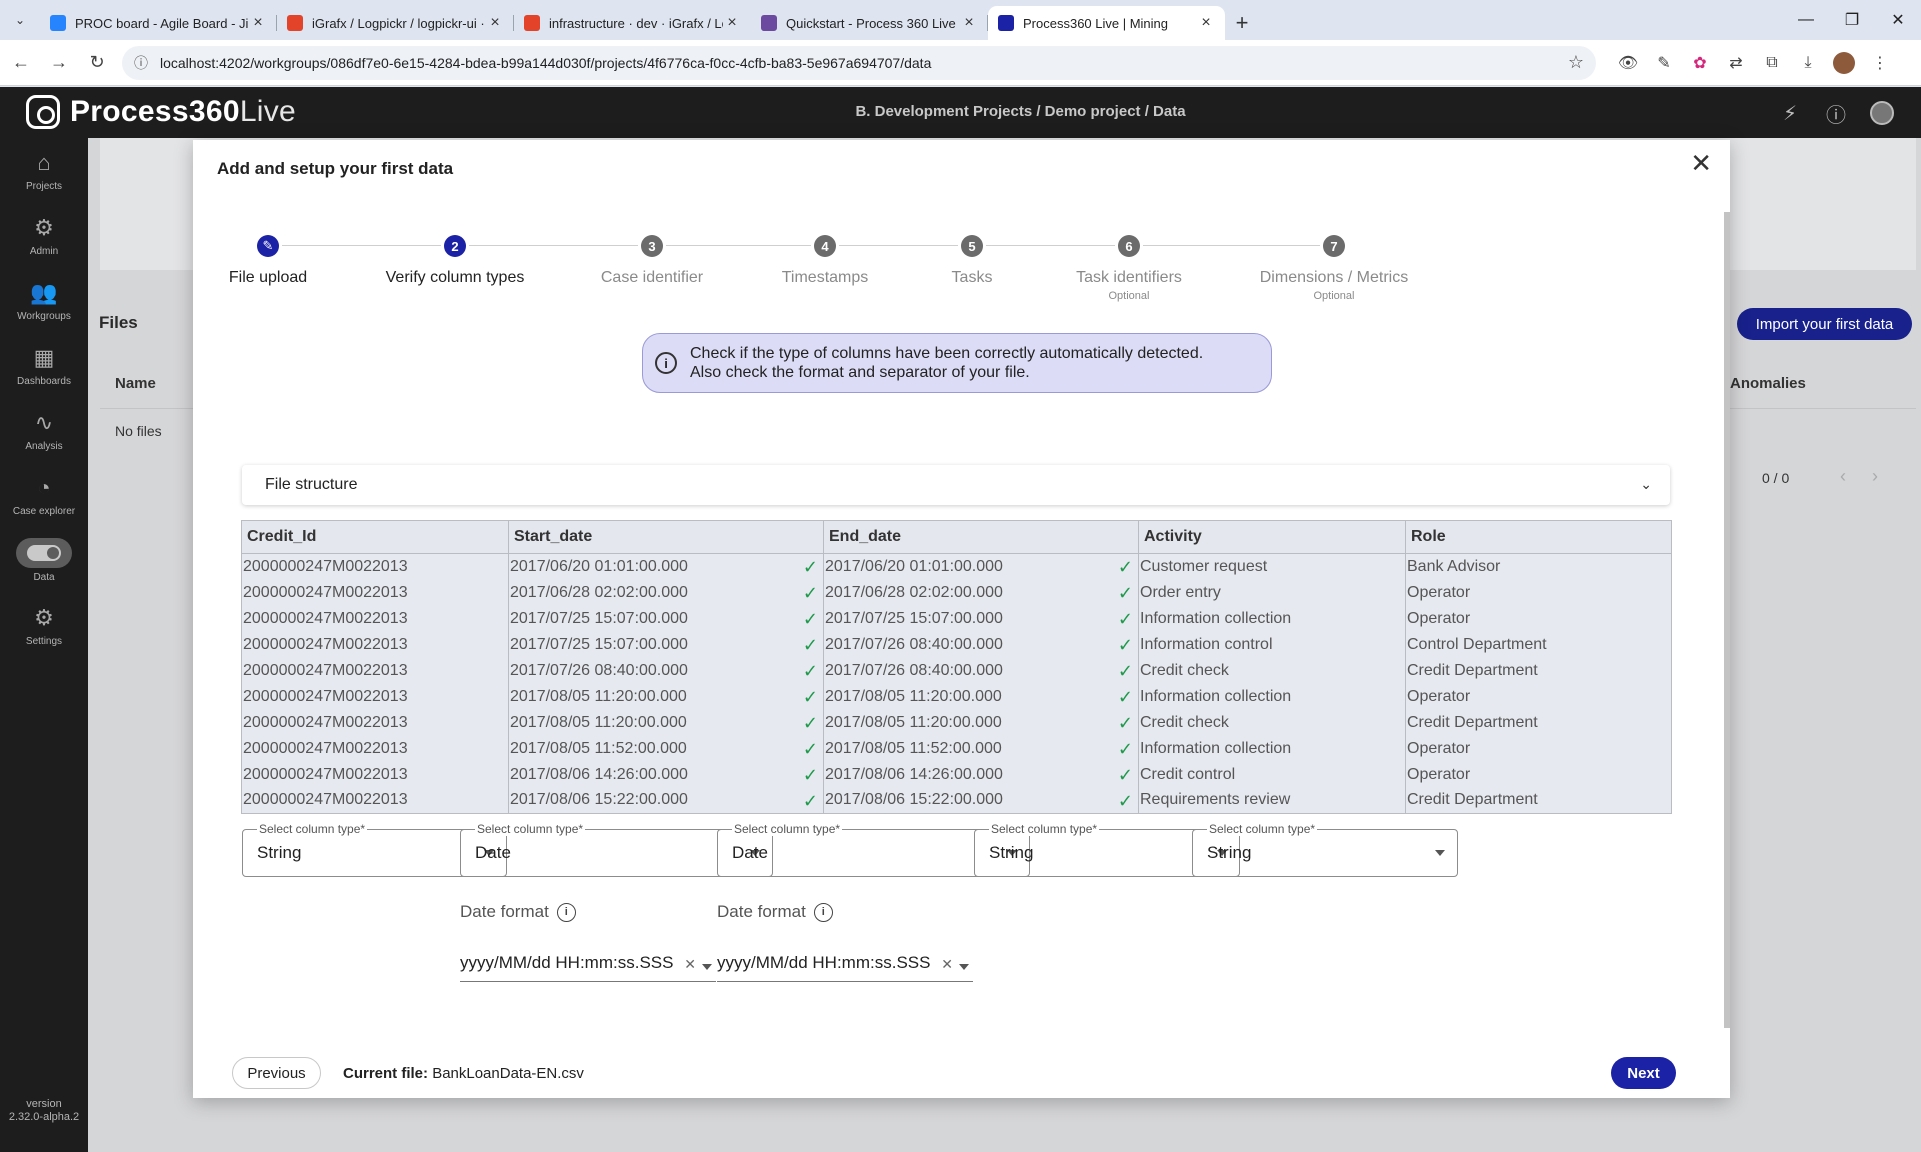 Image resolution: width=1921 pixels, height=1152 pixels. I want to click on table-cell: 2017/07/26 08:40:00.000 ✓, so click(981, 644).